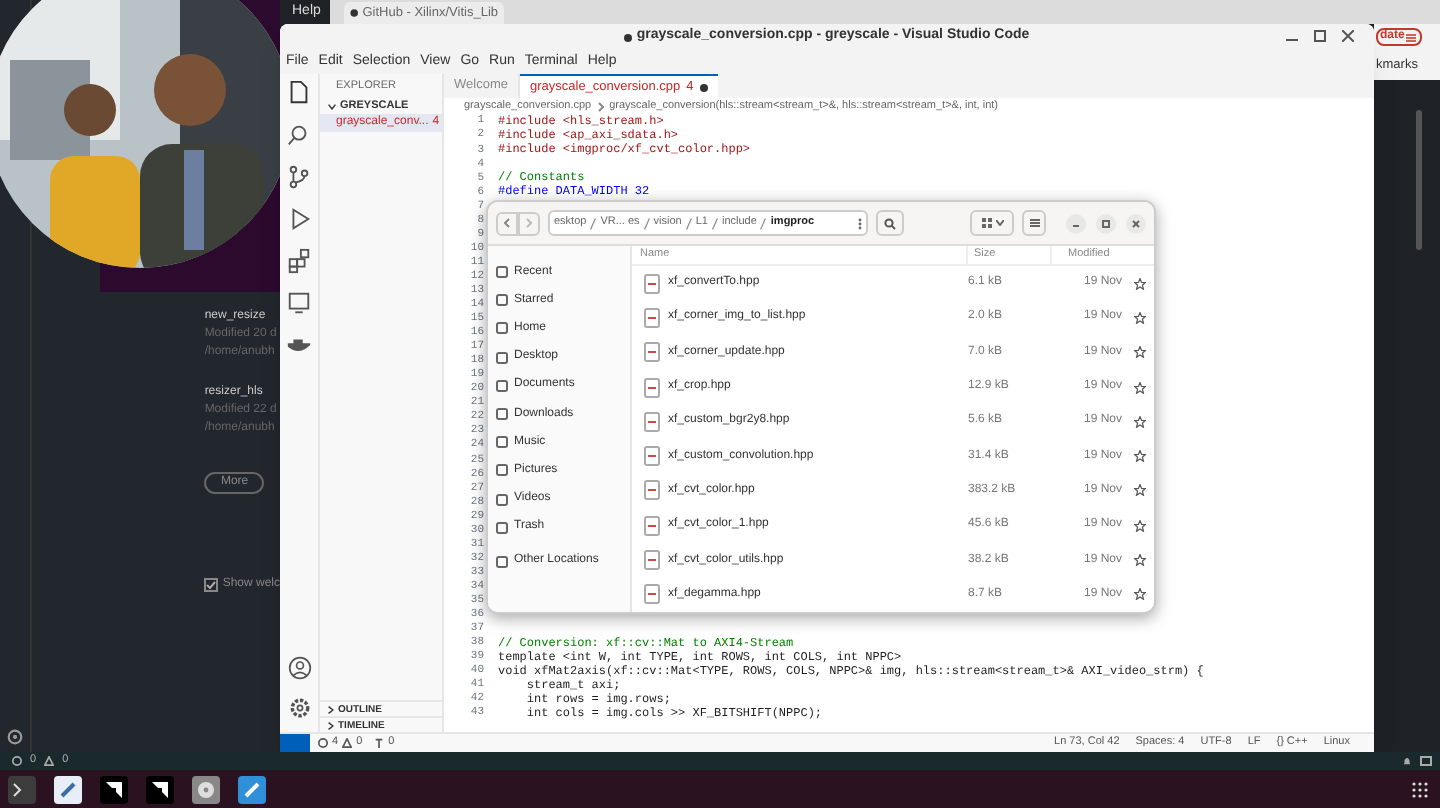 The image size is (1440, 808). I want to click on menu-button, so click(1034, 223).